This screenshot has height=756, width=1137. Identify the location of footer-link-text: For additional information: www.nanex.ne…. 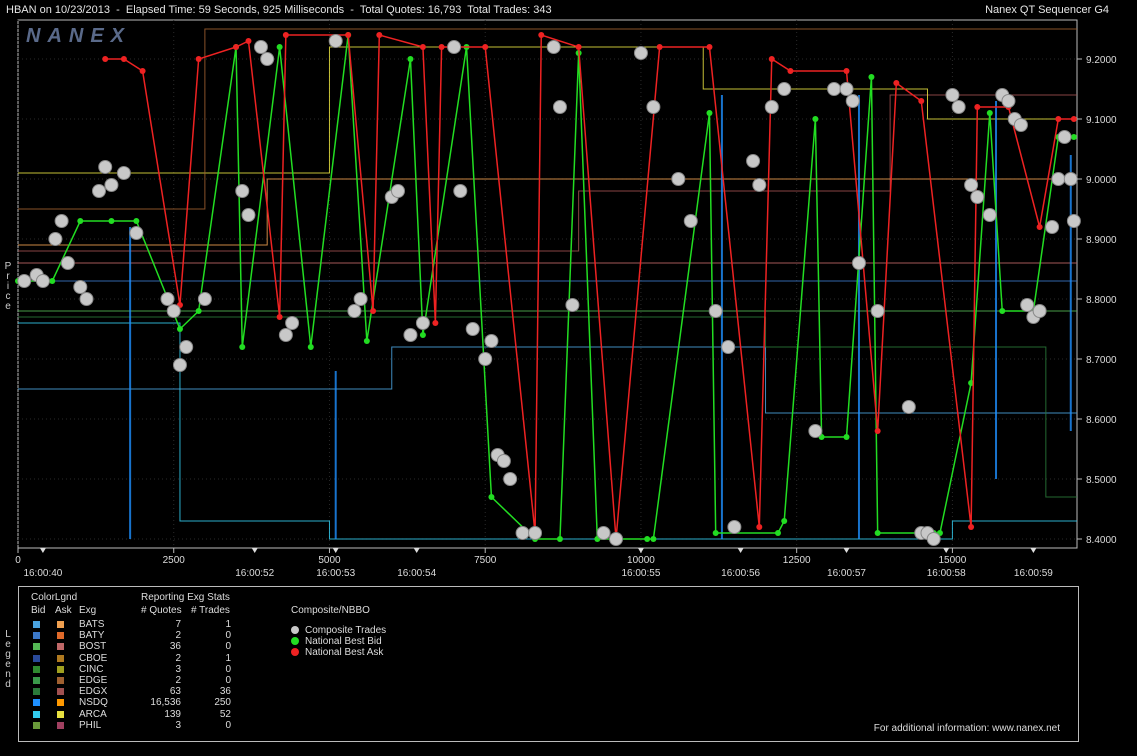
(966, 728).